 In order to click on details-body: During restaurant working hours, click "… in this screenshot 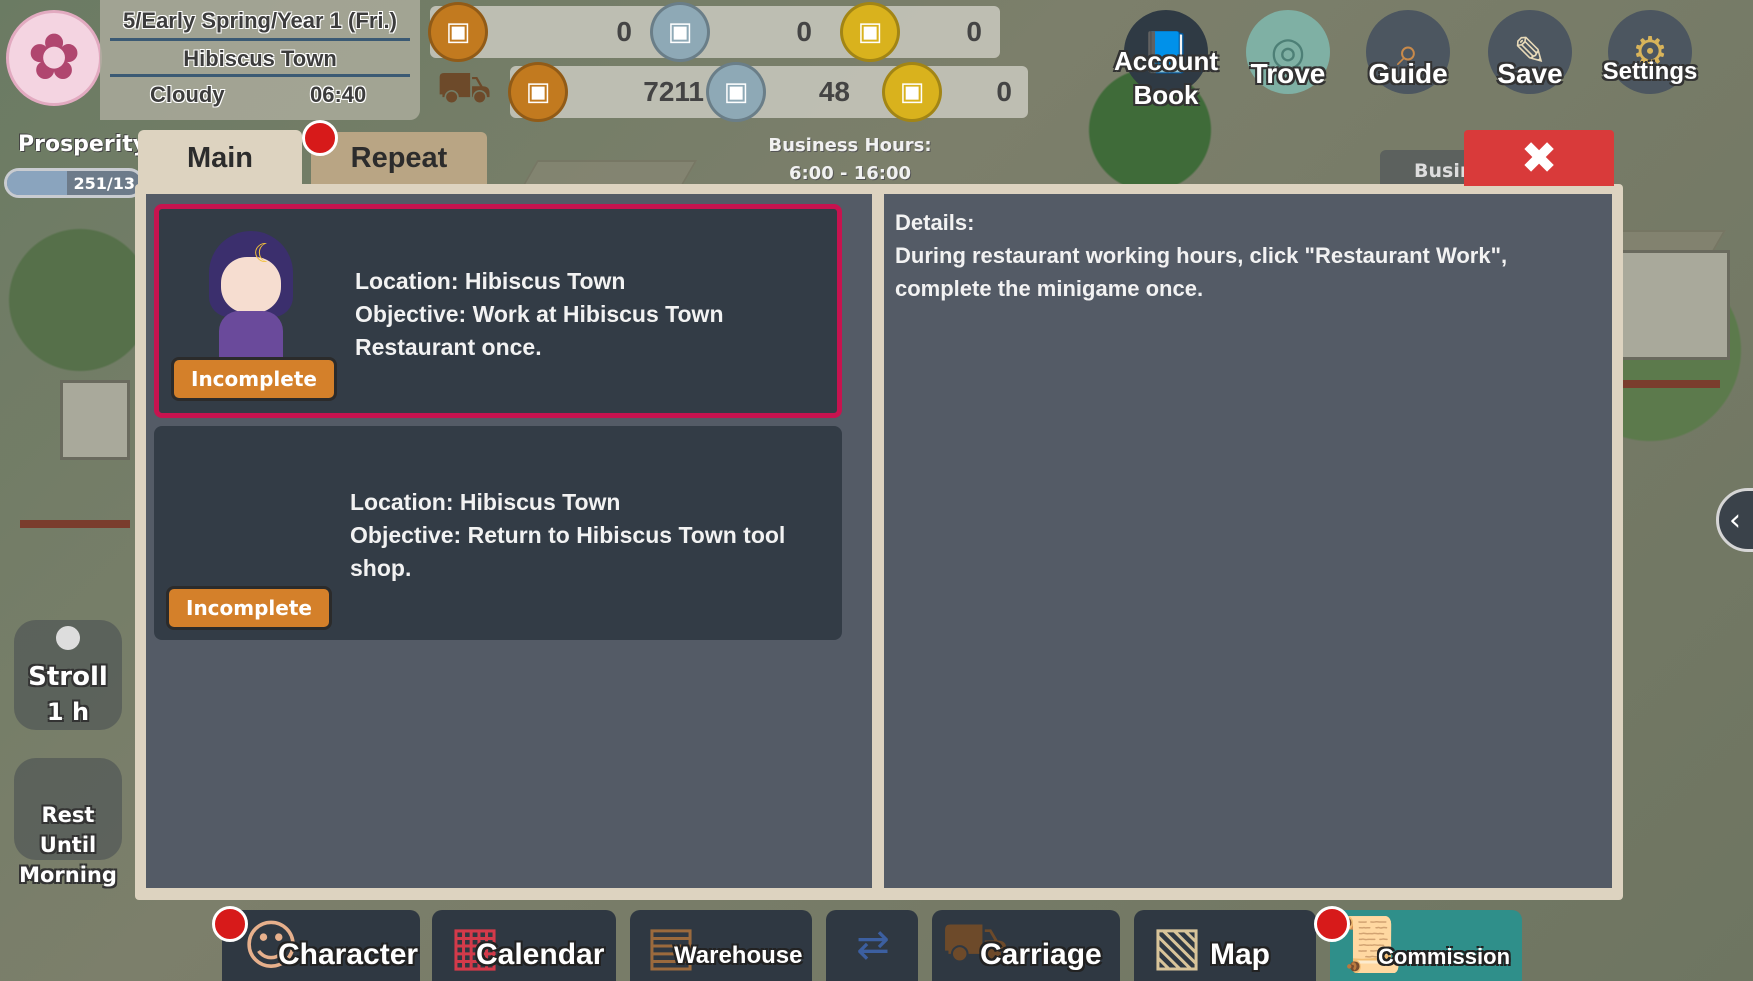, I will do `click(1201, 272)`.